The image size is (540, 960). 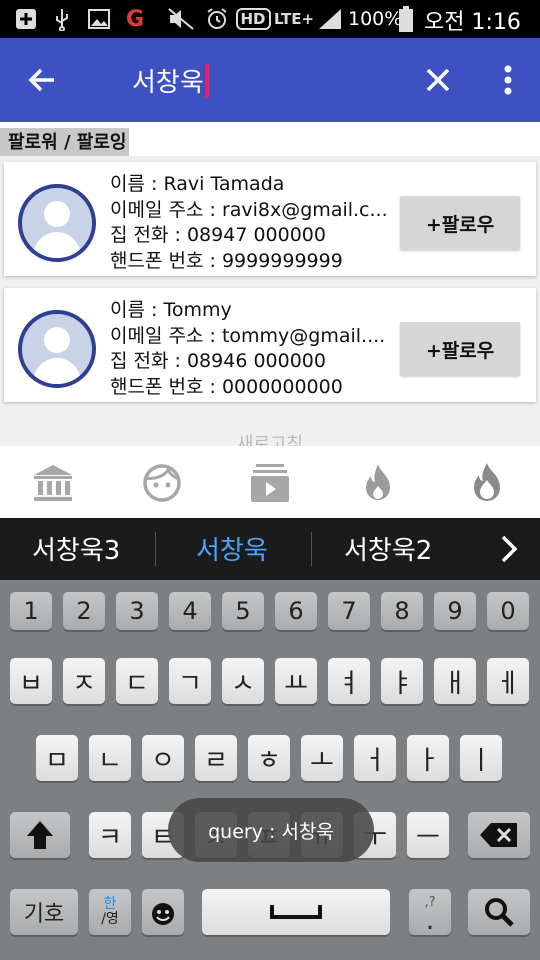 What do you see at coordinates (42, 80) in the screenshot?
I see `back-arrow-icon` at bounding box center [42, 80].